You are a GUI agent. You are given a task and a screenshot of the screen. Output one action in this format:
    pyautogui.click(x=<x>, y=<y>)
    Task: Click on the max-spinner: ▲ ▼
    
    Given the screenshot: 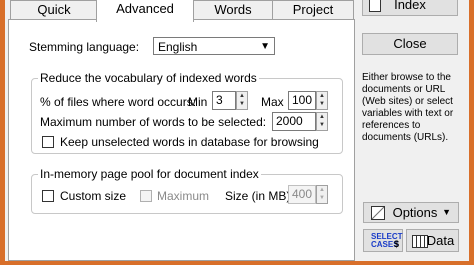 What is the action you would take?
    pyautogui.click(x=322, y=100)
    